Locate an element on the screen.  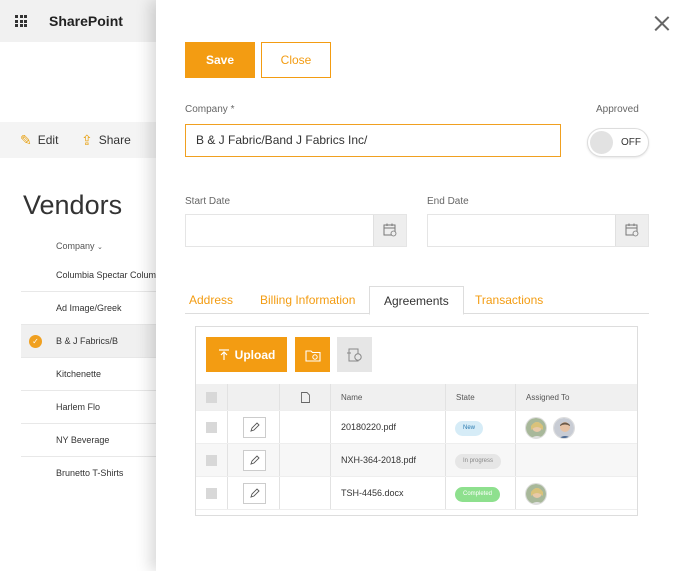
document-icon is located at coordinates (305, 397).